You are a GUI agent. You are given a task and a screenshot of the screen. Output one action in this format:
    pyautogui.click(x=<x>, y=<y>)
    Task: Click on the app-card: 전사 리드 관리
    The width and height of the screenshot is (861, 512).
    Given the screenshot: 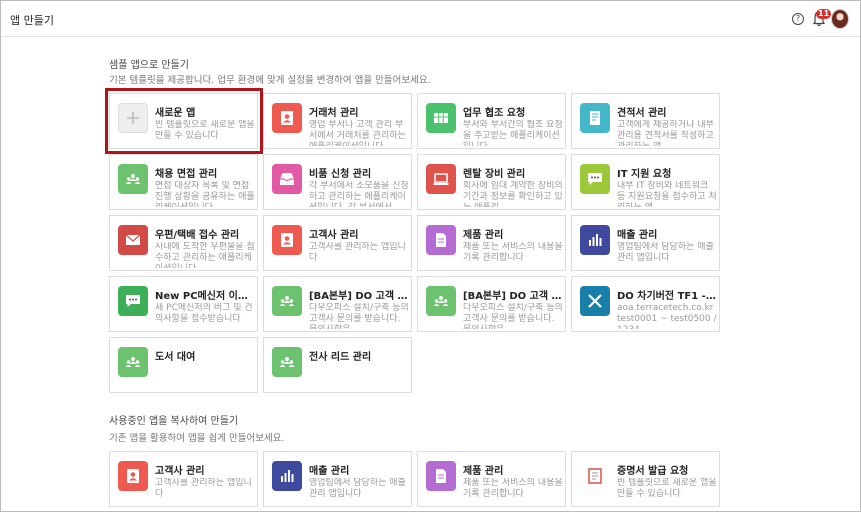 What is the action you would take?
    pyautogui.click(x=337, y=365)
    